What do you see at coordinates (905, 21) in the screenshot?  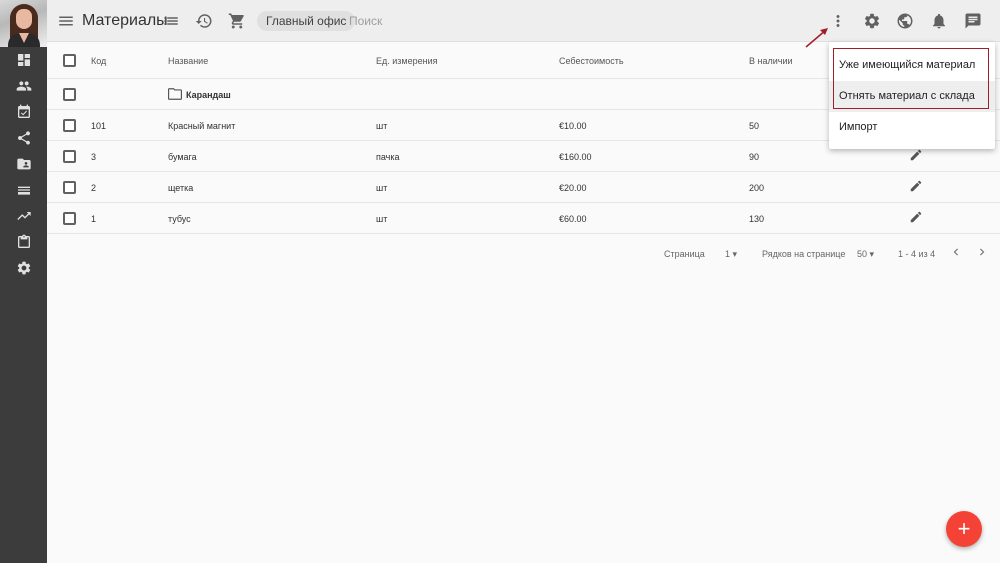 I see `globe-icon` at bounding box center [905, 21].